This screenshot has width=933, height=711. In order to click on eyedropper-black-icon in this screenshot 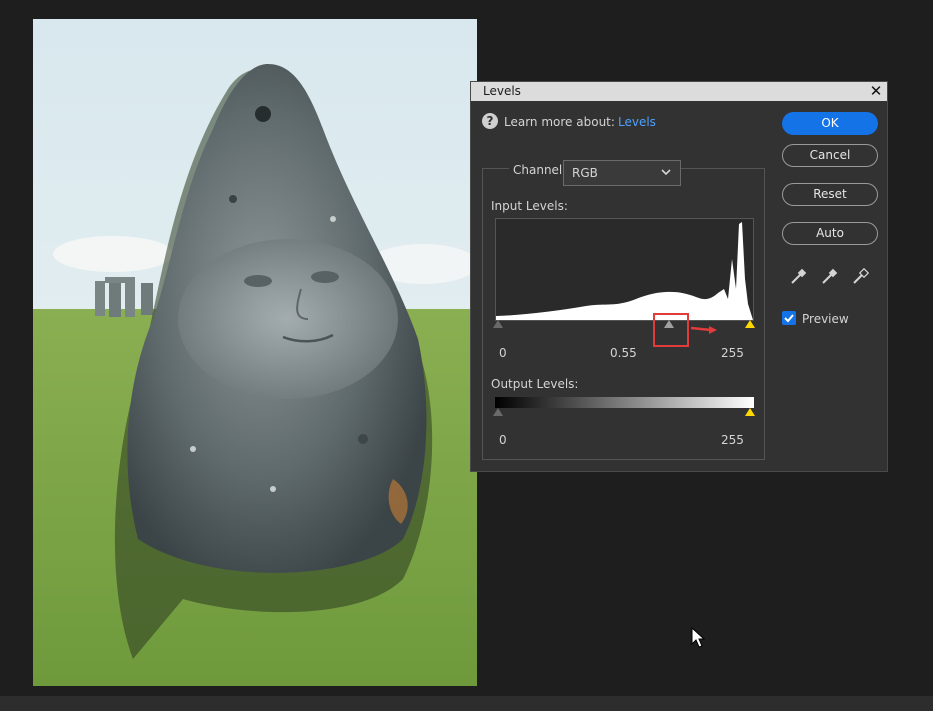, I will do `click(798, 277)`.